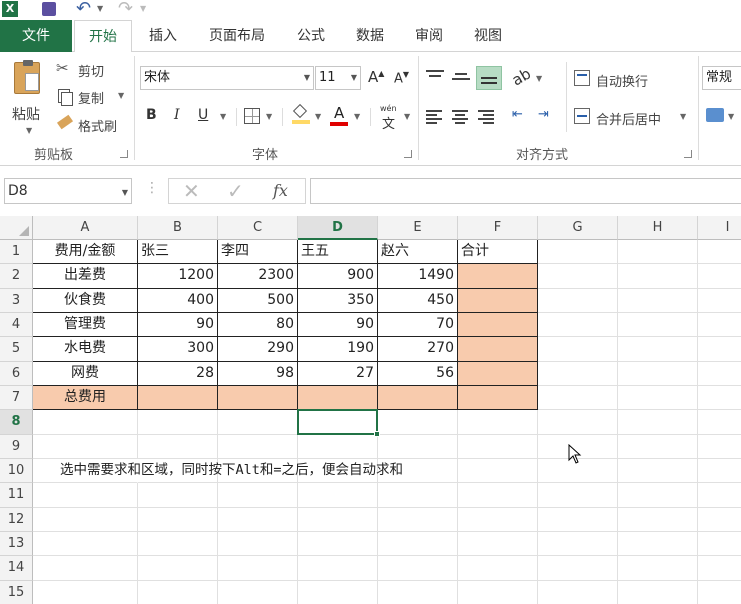  What do you see at coordinates (125, 9) in the screenshot?
I see `redo-icon: ↷` at bounding box center [125, 9].